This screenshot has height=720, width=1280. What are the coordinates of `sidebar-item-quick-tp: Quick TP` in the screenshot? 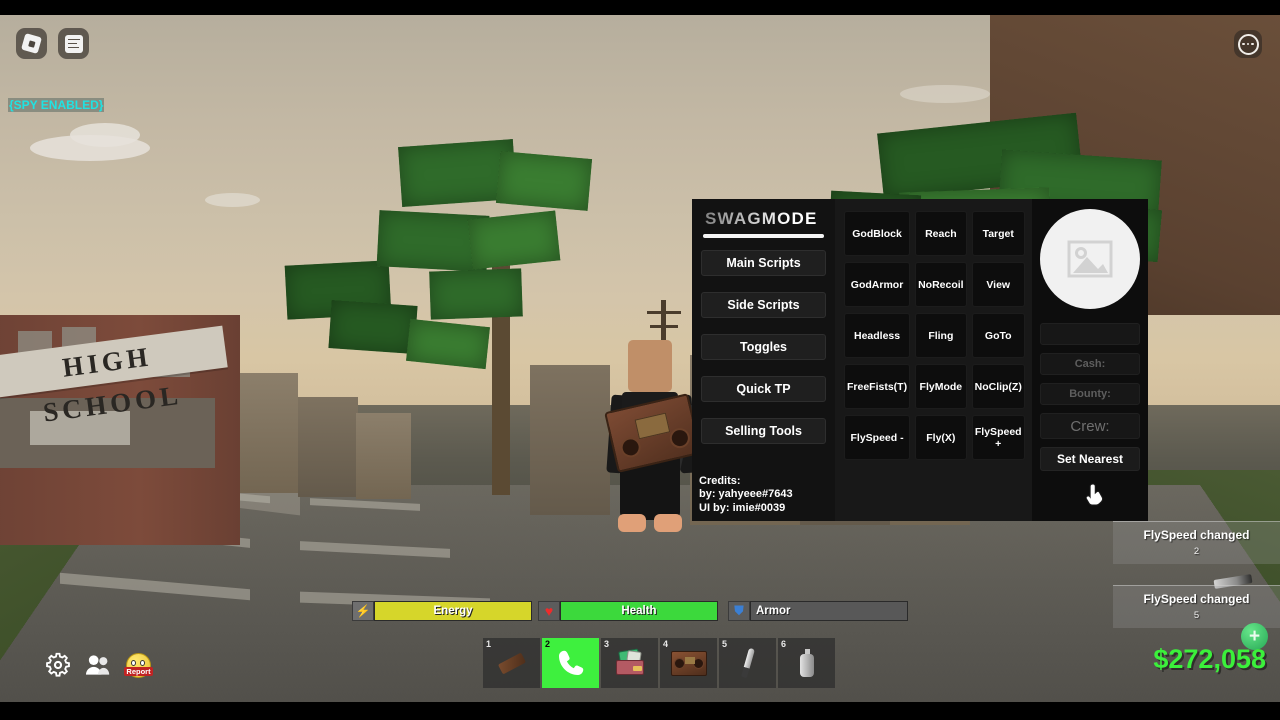 It's located at (763, 389).